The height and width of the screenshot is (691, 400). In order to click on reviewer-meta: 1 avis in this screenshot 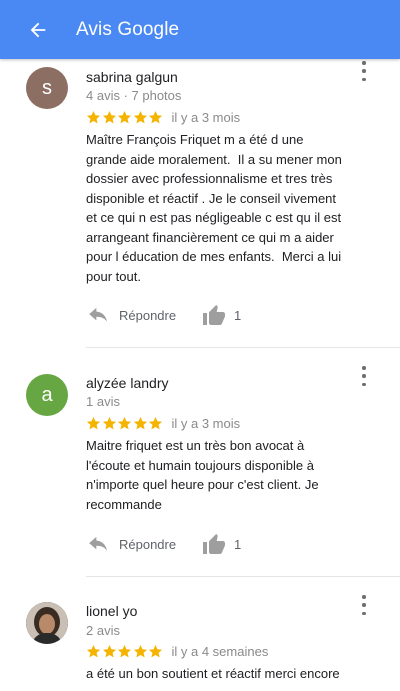, I will do `click(103, 401)`.